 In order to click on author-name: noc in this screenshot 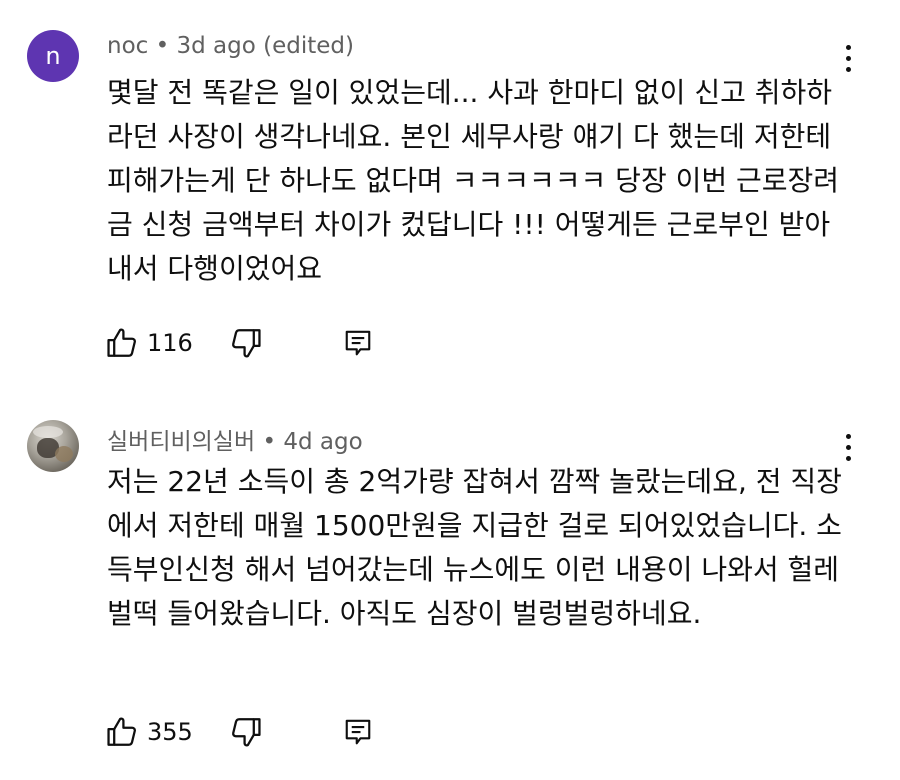, I will do `click(127, 46)`.